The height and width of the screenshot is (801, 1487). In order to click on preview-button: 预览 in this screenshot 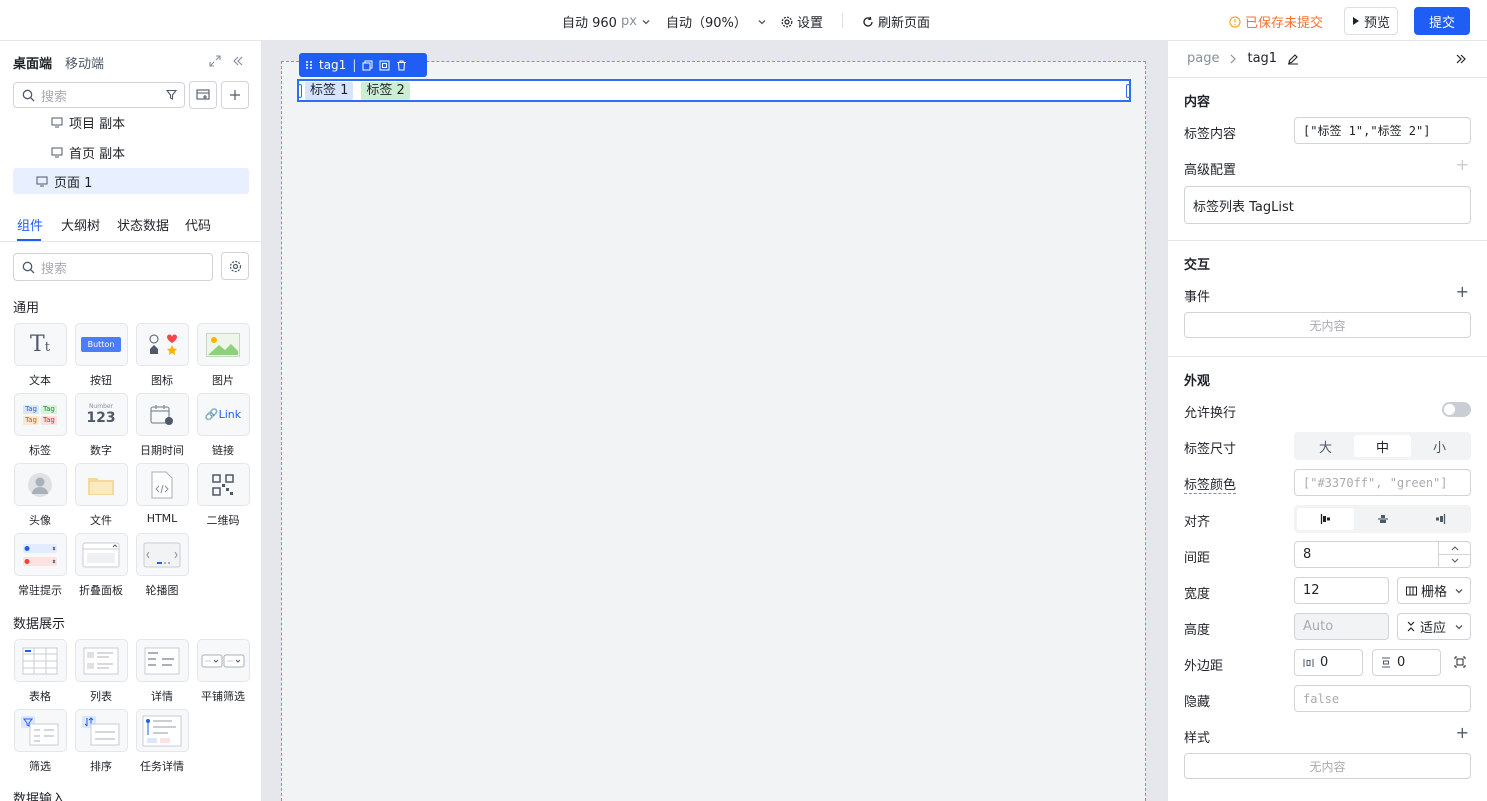, I will do `click(1371, 21)`.